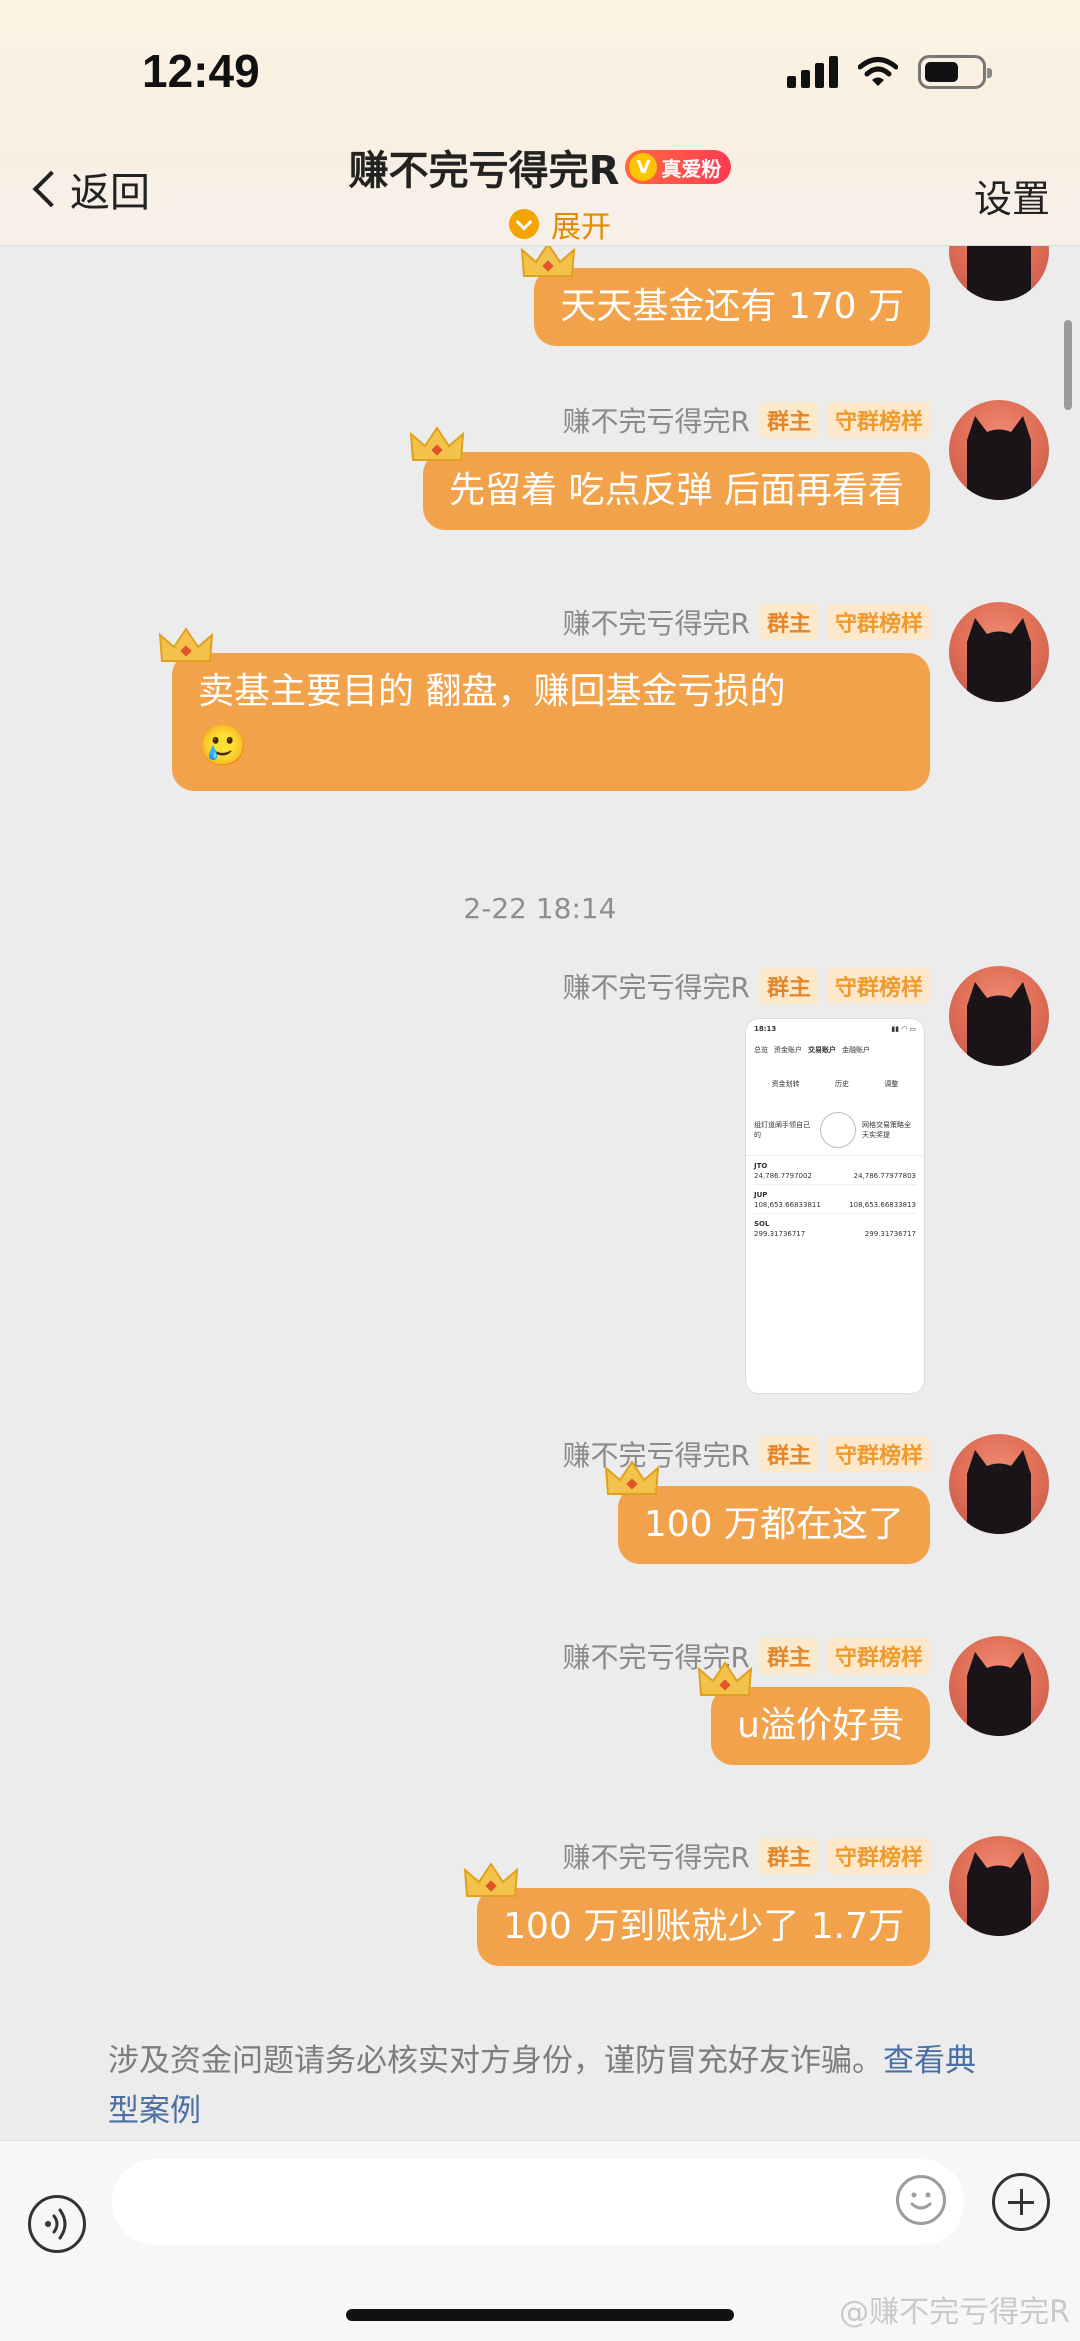 The image size is (1080, 2341). I want to click on page-title: 赚不完亏得完R, so click(484, 167).